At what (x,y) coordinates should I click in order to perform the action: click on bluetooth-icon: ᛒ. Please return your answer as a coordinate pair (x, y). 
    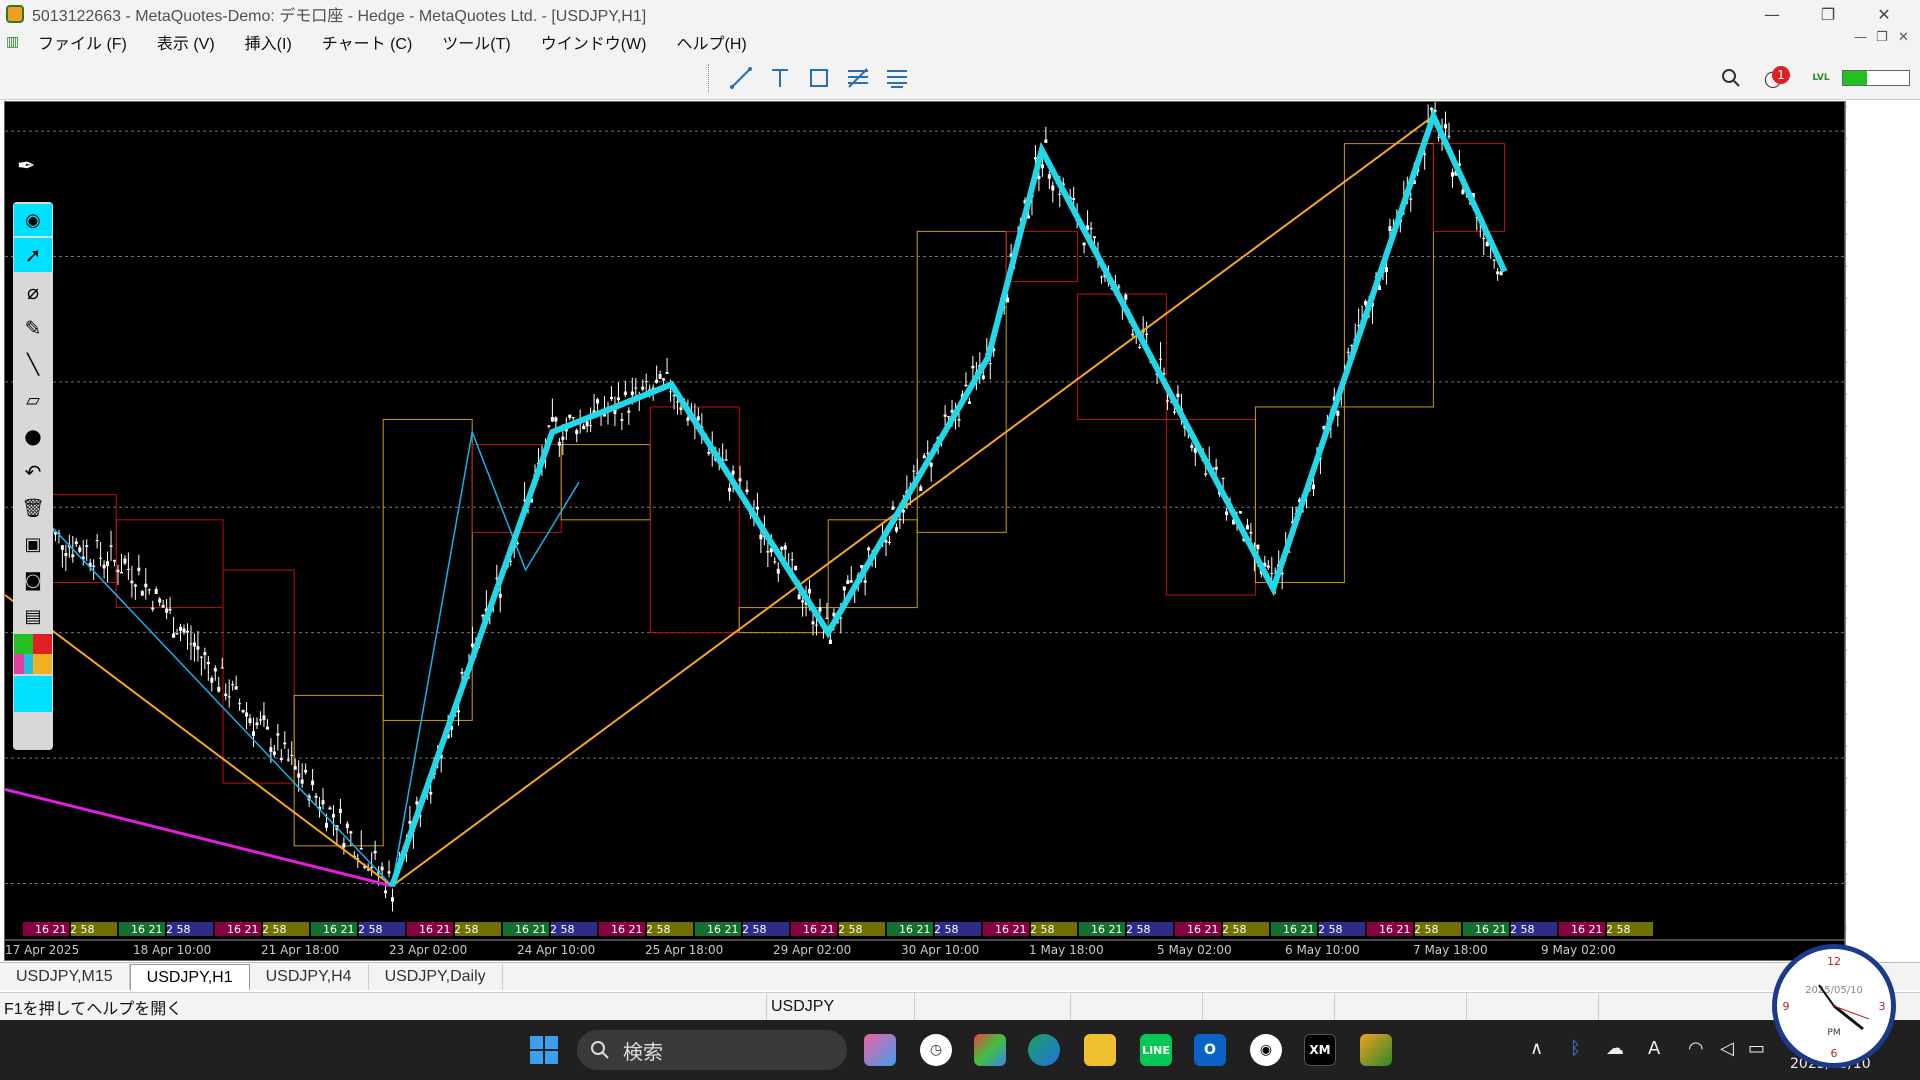
    Looking at the image, I should click on (1575, 1048).